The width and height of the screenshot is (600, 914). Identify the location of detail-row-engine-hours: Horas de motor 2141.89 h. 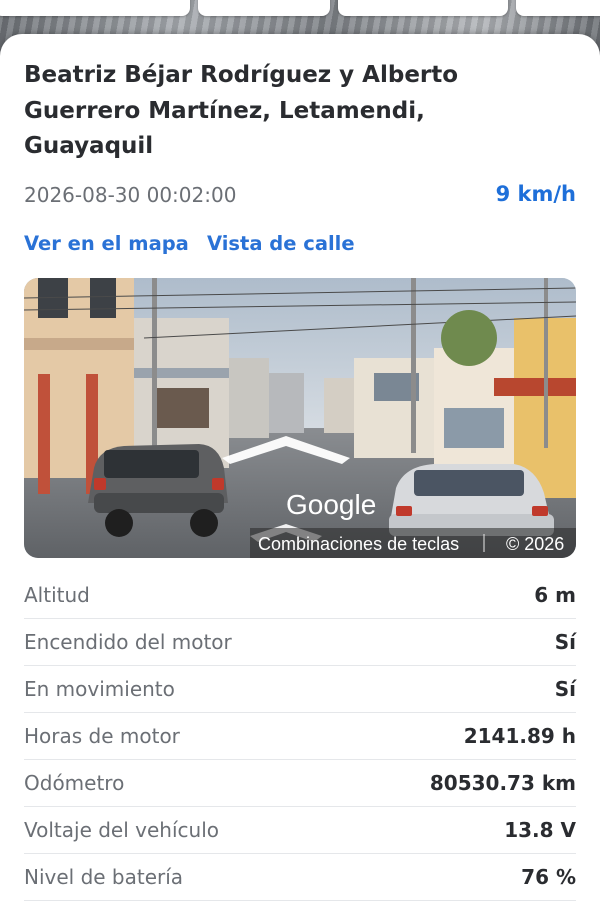
(300, 736).